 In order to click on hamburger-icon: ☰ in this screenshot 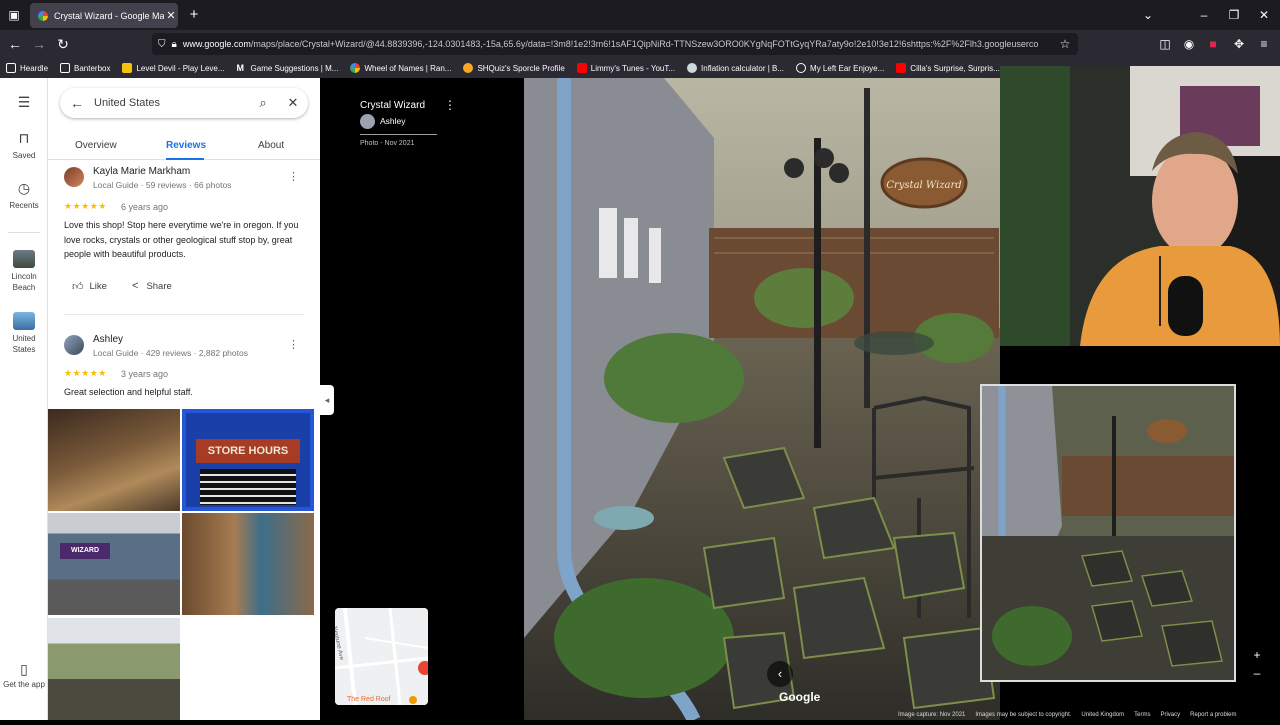, I will do `click(24, 102)`.